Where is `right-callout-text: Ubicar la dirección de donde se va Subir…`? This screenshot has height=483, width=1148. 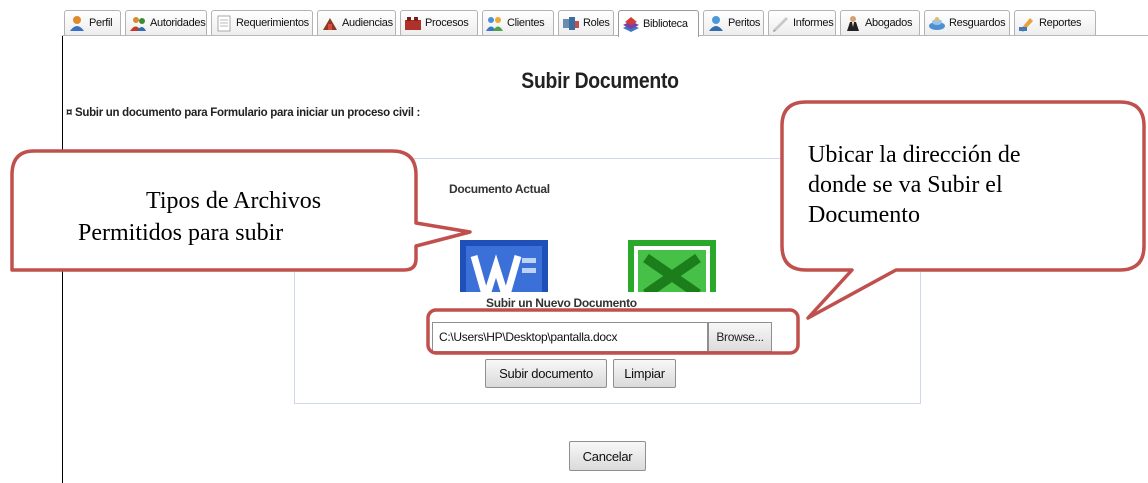 right-callout-text: Ubicar la dirección de donde se va Subir… is located at coordinates (968, 185).